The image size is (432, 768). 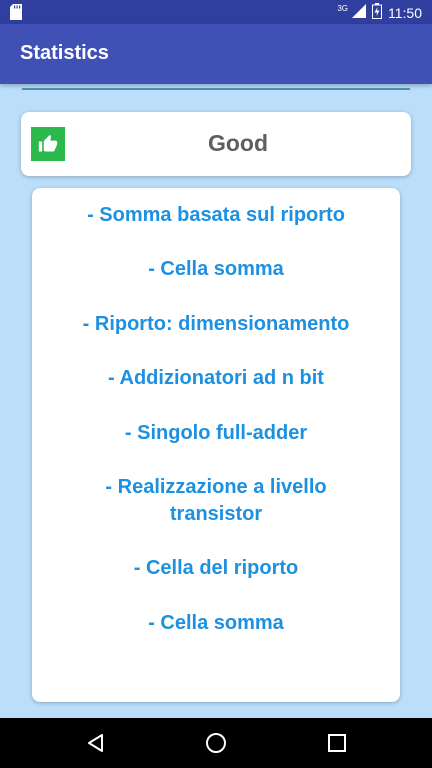 I want to click on topic-item: - Addizionatori ad n bit, so click(x=216, y=378).